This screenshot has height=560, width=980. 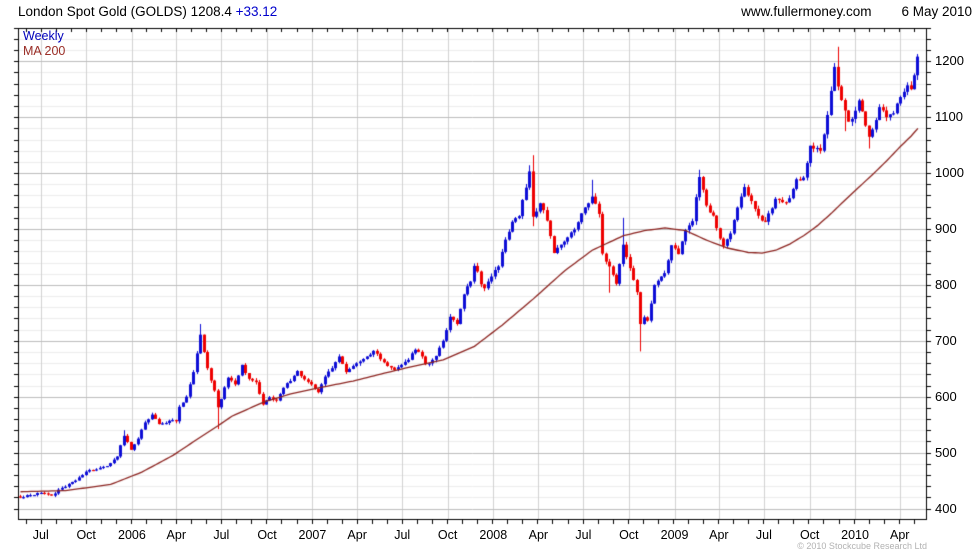 What do you see at coordinates (949, 117) in the screenshot?
I see `y-tick-label: 1100` at bounding box center [949, 117].